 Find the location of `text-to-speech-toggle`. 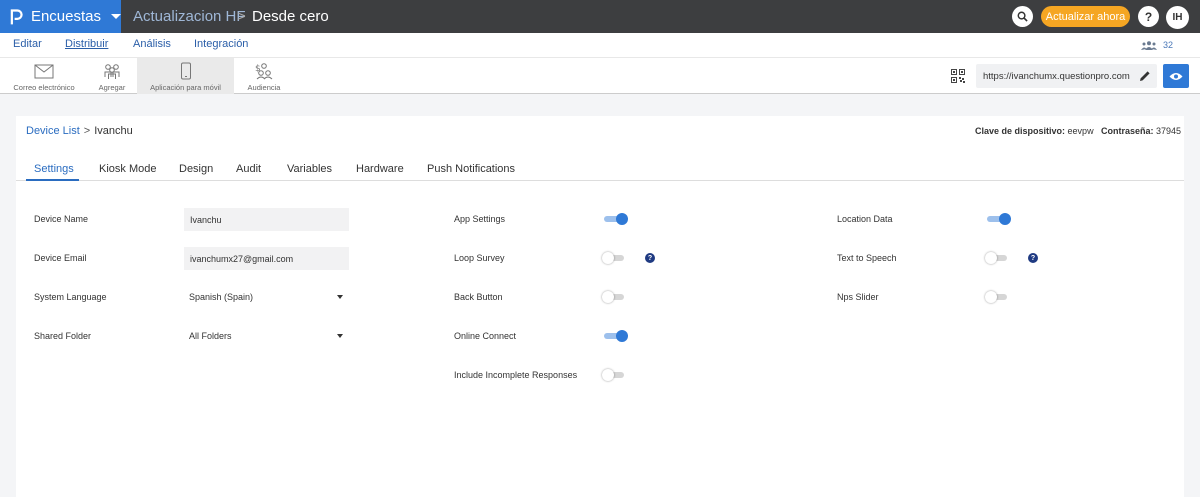

text-to-speech-toggle is located at coordinates (997, 258).